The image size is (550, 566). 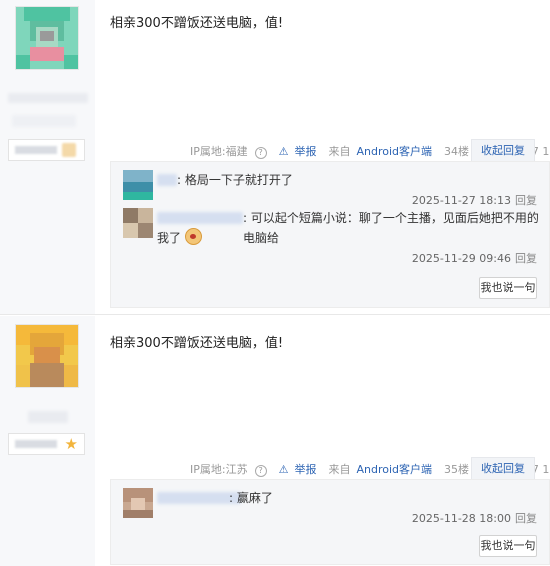 What do you see at coordinates (461, 200) in the screenshot?
I see `comment-time: 2025-11-27 18:13` at bounding box center [461, 200].